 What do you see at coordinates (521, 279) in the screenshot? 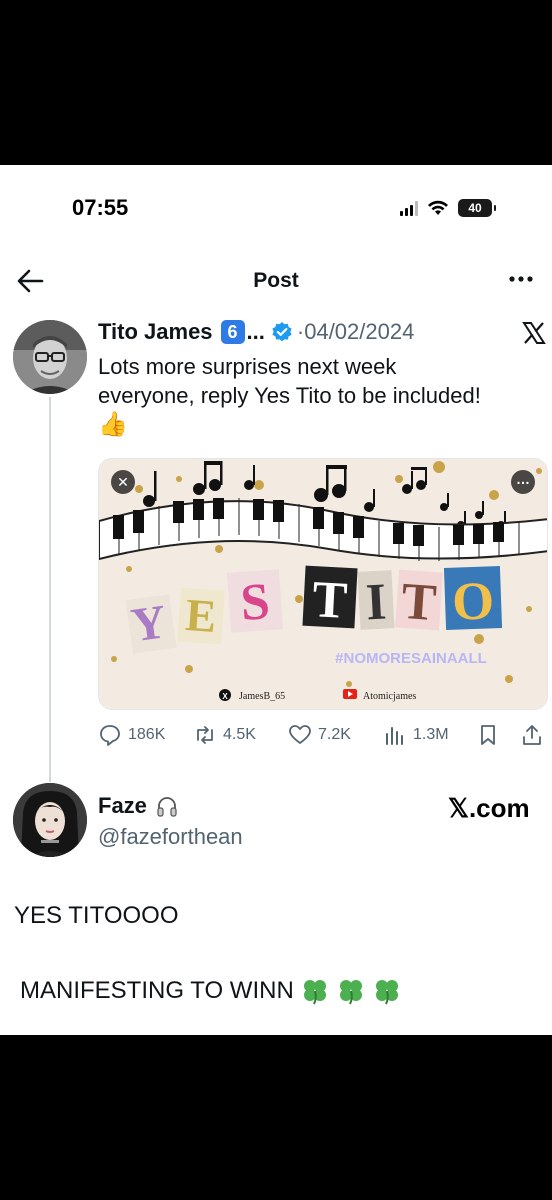
I see `more-options-icon` at bounding box center [521, 279].